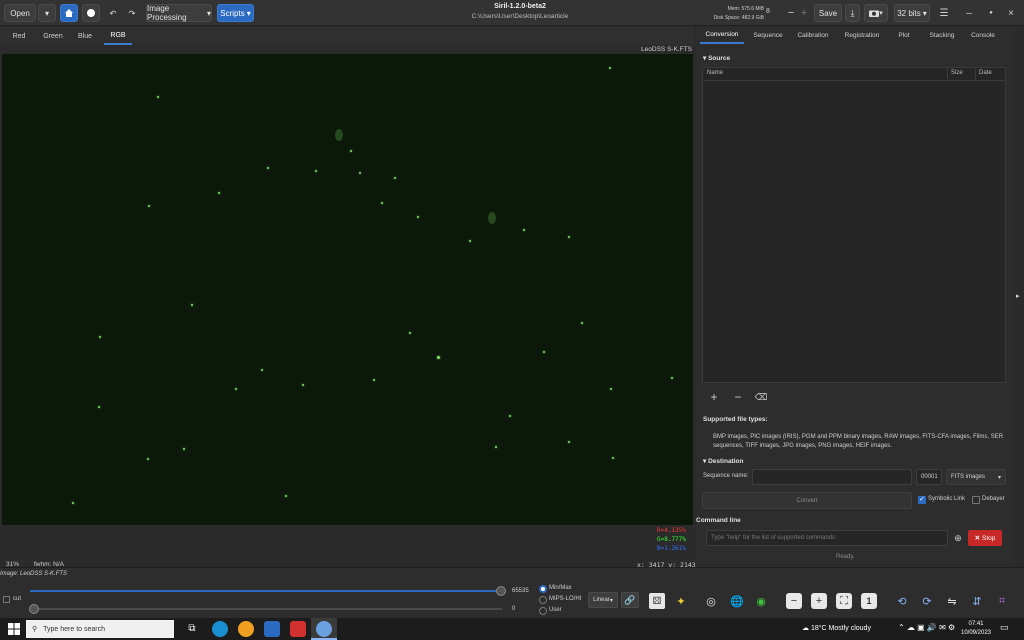 This screenshot has height=640, width=1024. I want to click on annotate-button: ◎, so click(711, 601).